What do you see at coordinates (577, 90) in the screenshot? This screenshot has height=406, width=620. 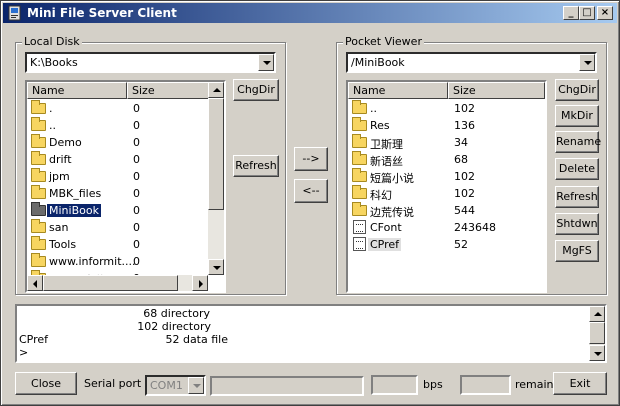 I see `pocket-chgdir-button: ChgDir` at bounding box center [577, 90].